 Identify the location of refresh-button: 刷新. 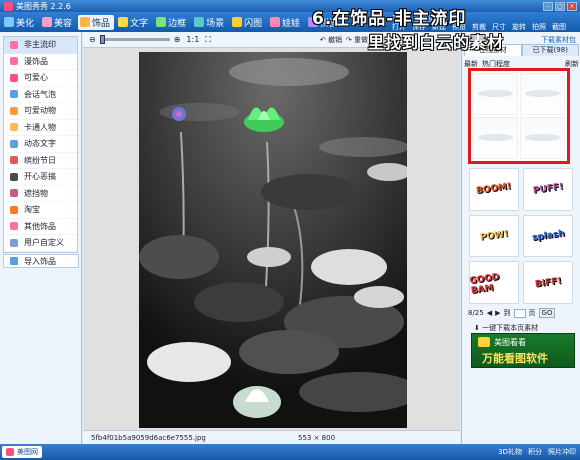
(572, 64).